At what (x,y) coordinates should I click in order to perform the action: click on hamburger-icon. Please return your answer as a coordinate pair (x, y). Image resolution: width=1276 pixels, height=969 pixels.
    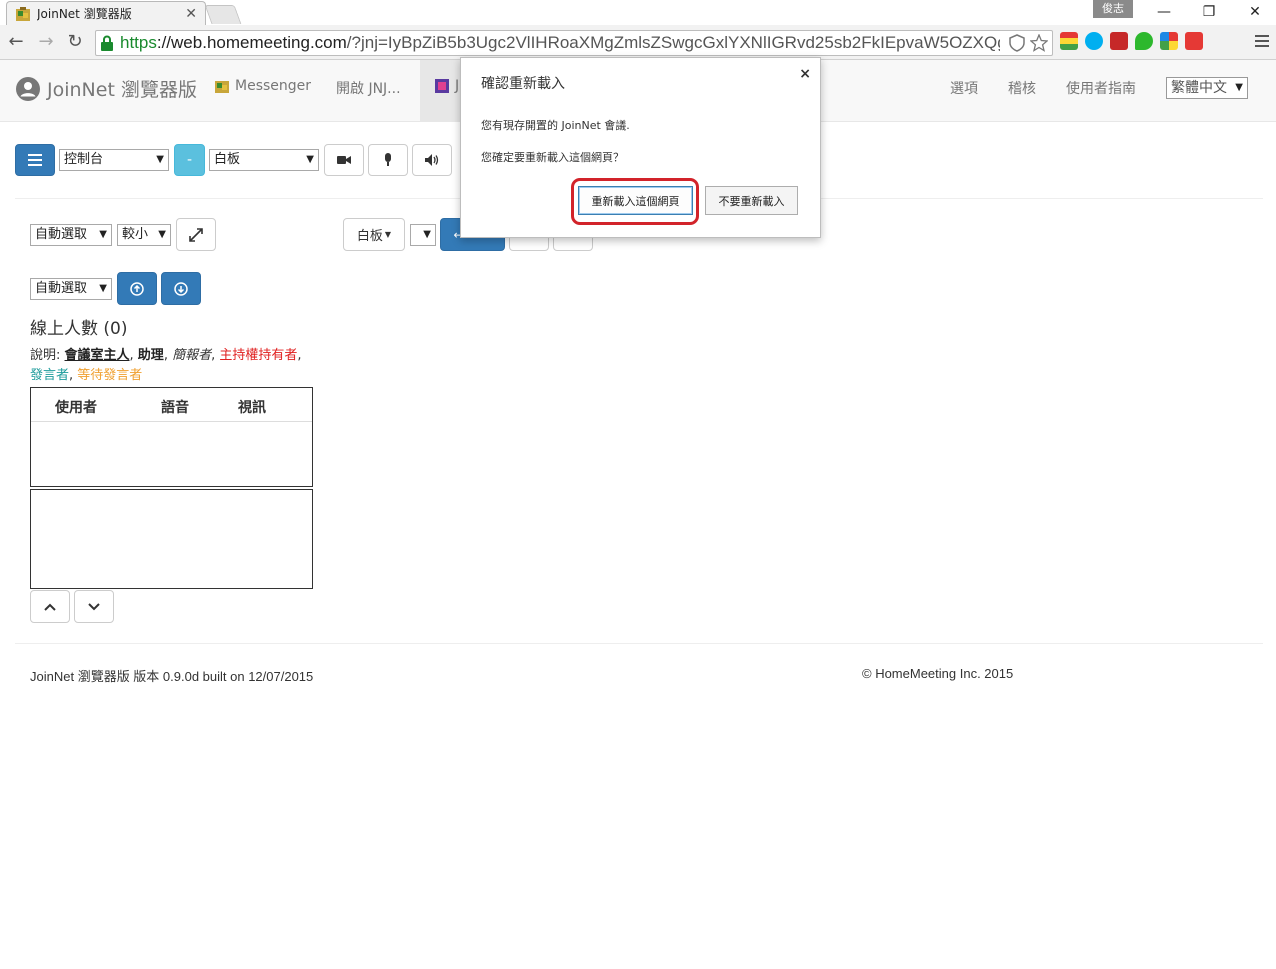
    Looking at the image, I should click on (35, 160).